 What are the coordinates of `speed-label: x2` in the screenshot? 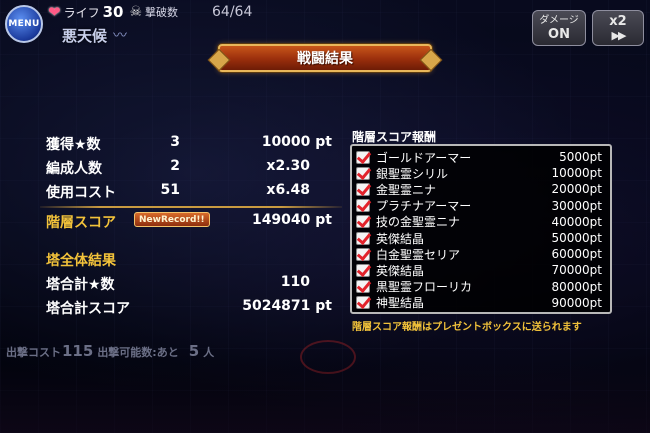 It's located at (618, 21).